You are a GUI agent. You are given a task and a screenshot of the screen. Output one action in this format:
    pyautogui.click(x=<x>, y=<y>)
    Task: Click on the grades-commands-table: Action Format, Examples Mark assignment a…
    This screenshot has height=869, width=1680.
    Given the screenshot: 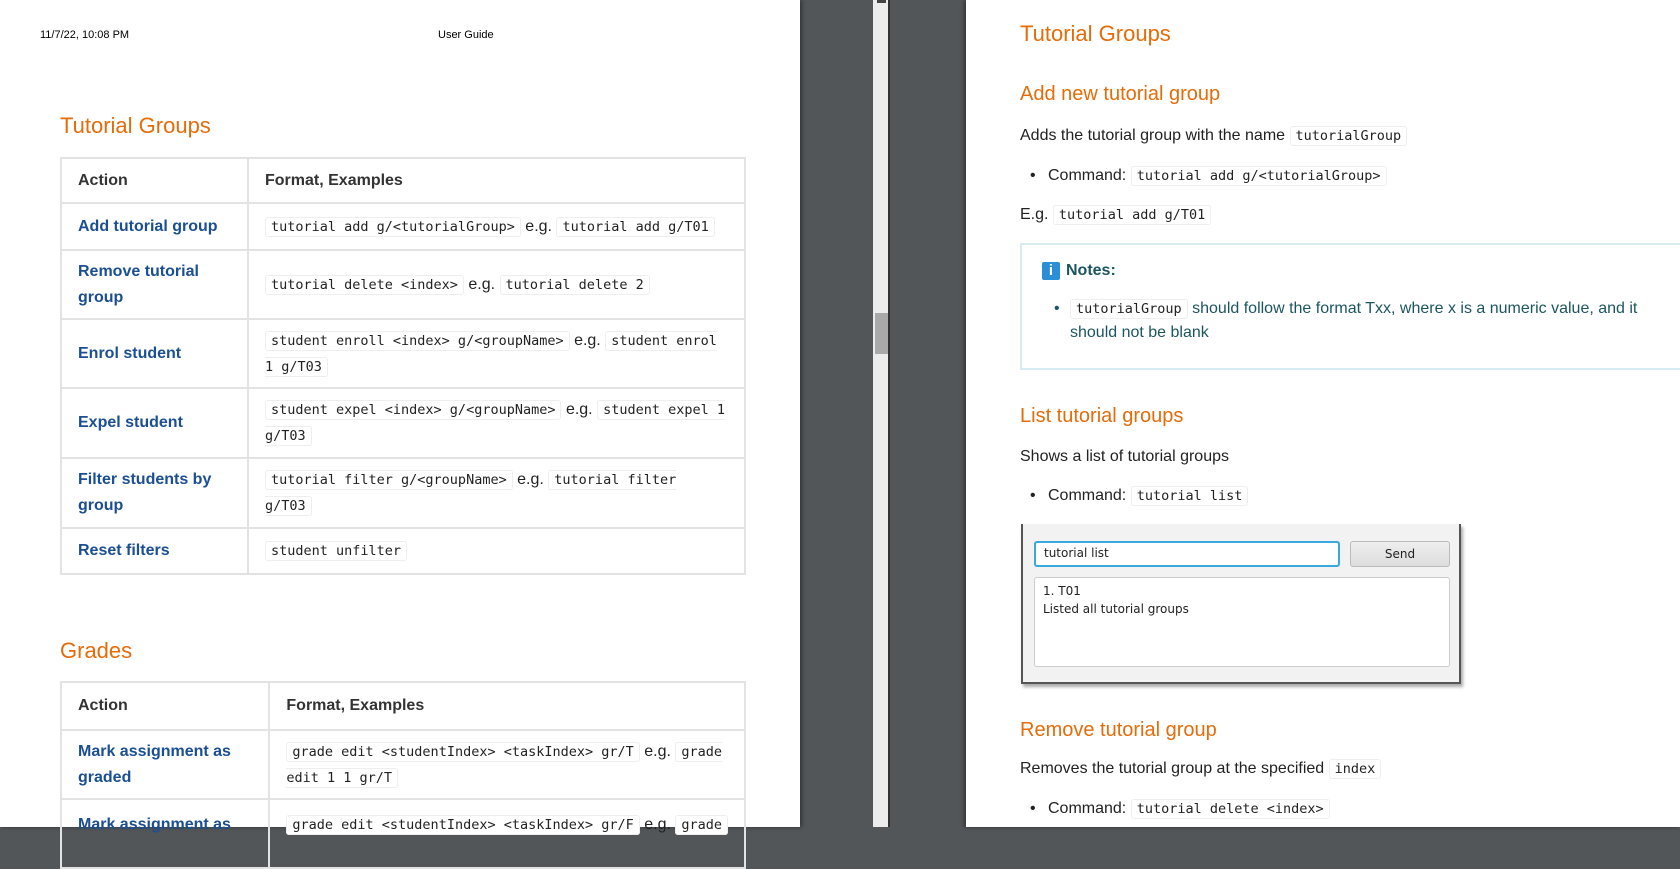 What is the action you would take?
    pyautogui.click(x=402, y=775)
    